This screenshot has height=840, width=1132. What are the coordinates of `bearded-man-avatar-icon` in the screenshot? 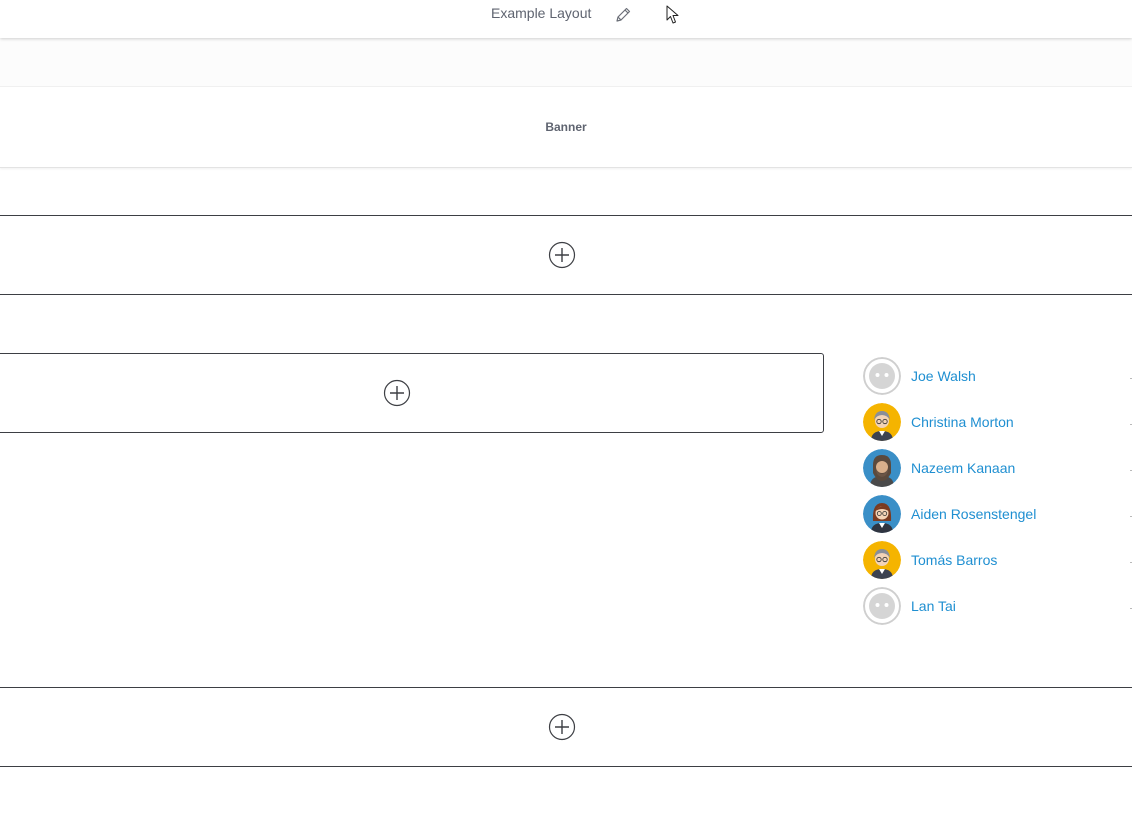 It's located at (882, 468).